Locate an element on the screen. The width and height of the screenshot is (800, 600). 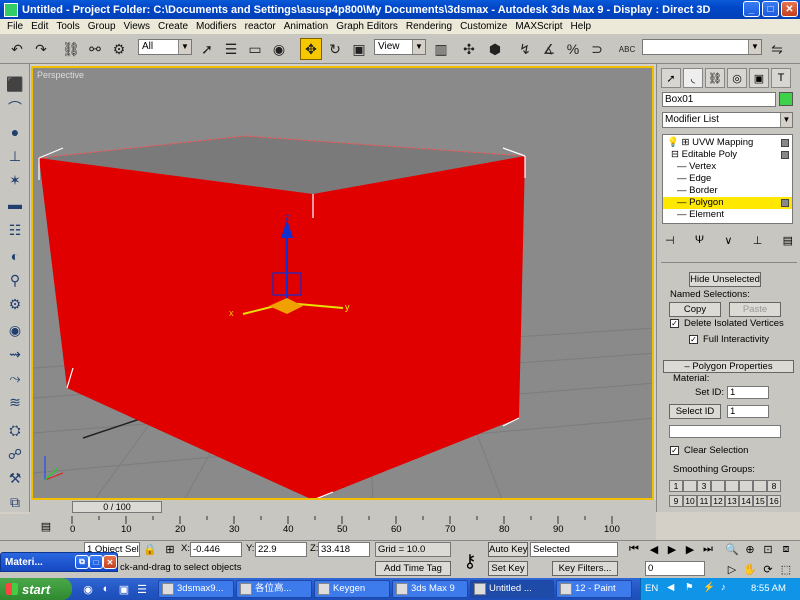
menu-reactor: reactor is located at coordinates (260, 26).